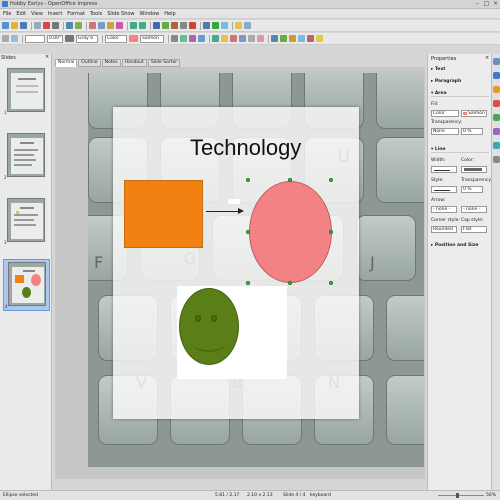 This screenshot has height=500, width=500. Describe the element at coordinates (169, 14) in the screenshot. I see `menu-help: Help` at that location.